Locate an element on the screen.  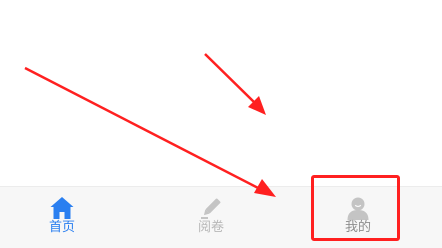
tab-review: 阅卷 is located at coordinates (211, 217).